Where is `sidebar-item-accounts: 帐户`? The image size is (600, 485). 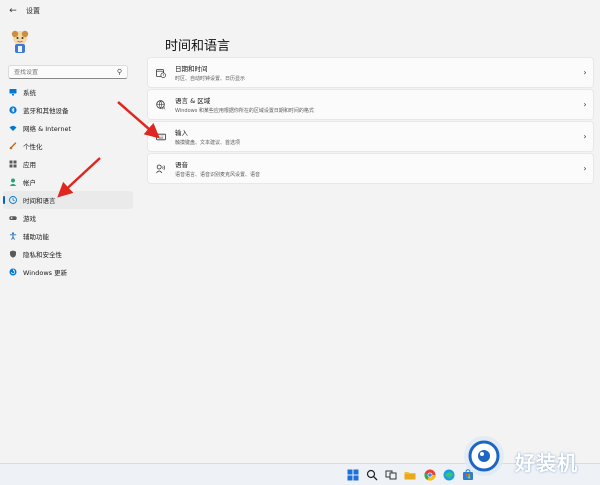 sidebar-item-accounts: 帐户 is located at coordinates (68, 182).